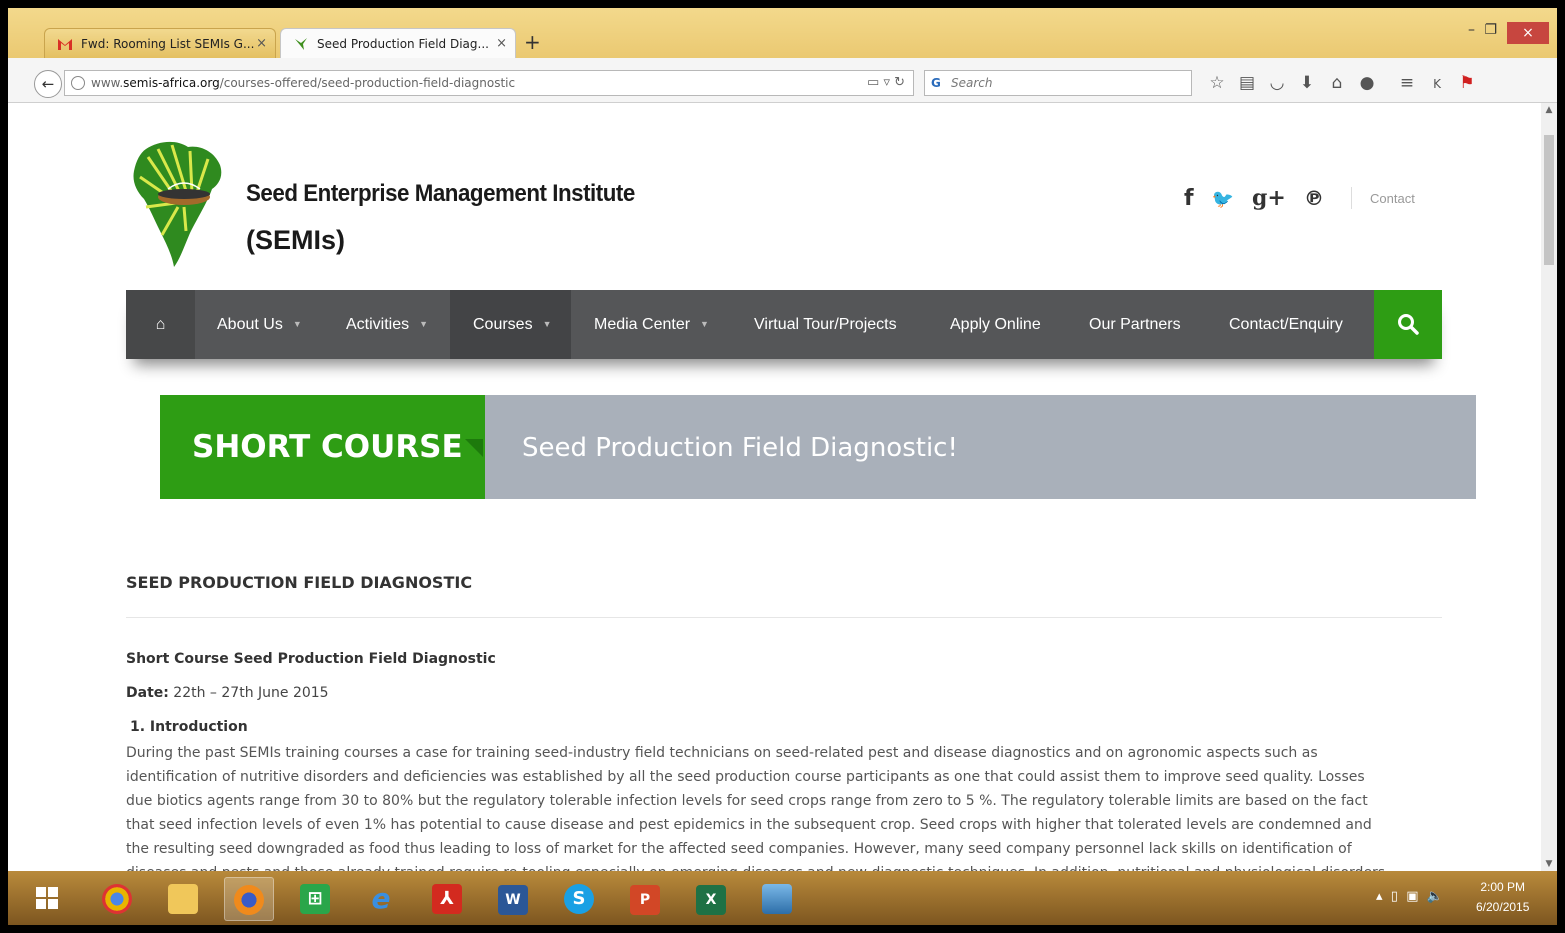  What do you see at coordinates (740, 448) in the screenshot?
I see `page-title: Seed Production Field Diagnostic!` at bounding box center [740, 448].